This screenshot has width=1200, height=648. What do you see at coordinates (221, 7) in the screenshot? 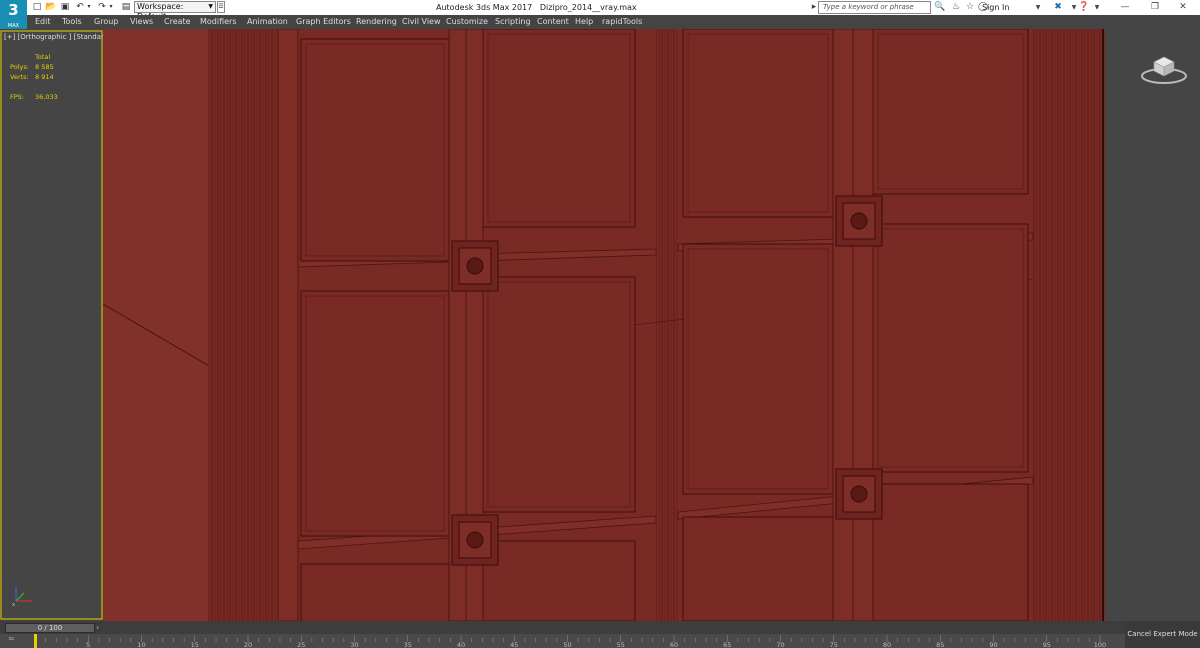
I see `workspace-menu-icon: ☰` at bounding box center [221, 7].